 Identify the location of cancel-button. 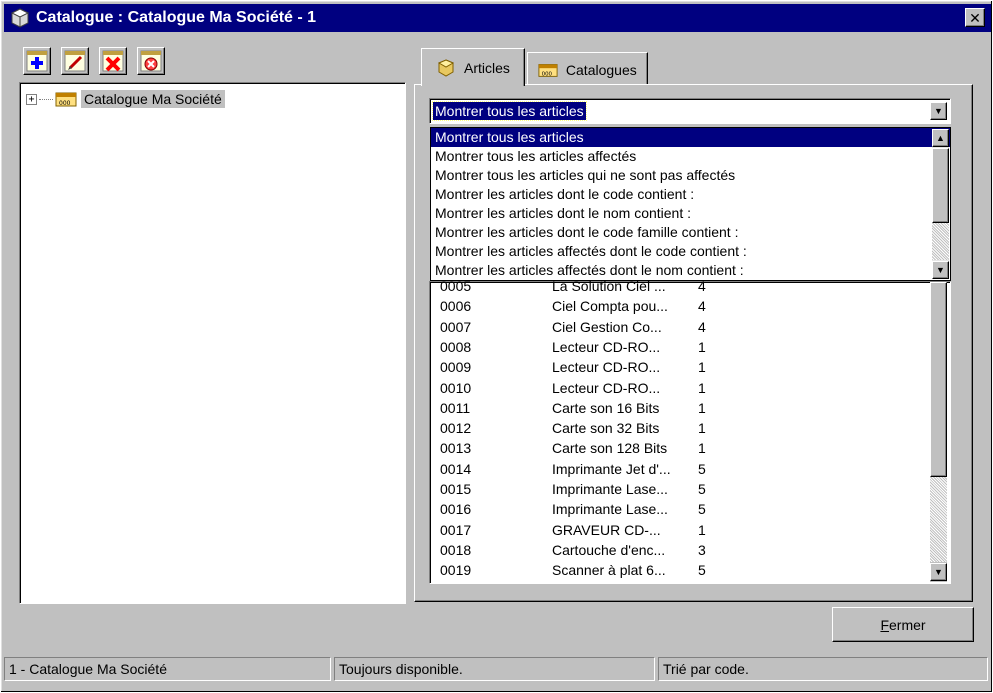
(151, 61).